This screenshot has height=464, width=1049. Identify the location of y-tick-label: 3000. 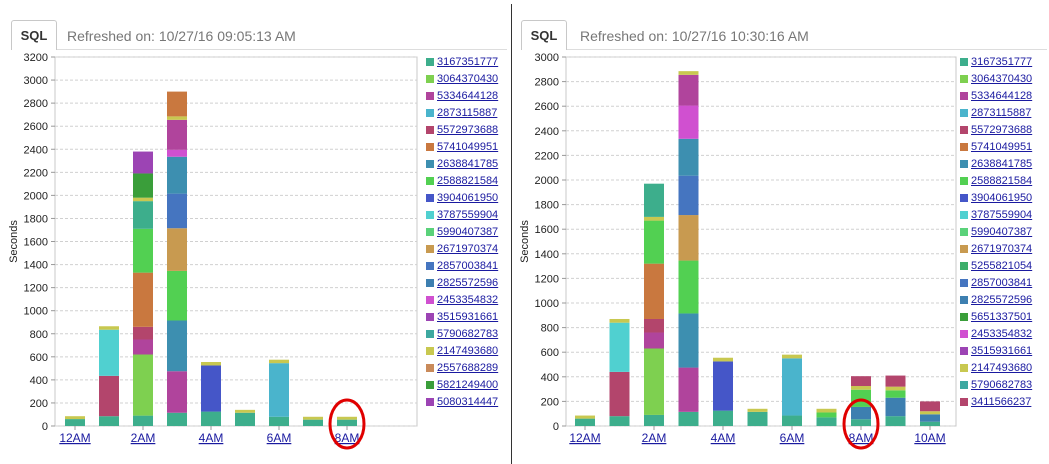
(36, 81).